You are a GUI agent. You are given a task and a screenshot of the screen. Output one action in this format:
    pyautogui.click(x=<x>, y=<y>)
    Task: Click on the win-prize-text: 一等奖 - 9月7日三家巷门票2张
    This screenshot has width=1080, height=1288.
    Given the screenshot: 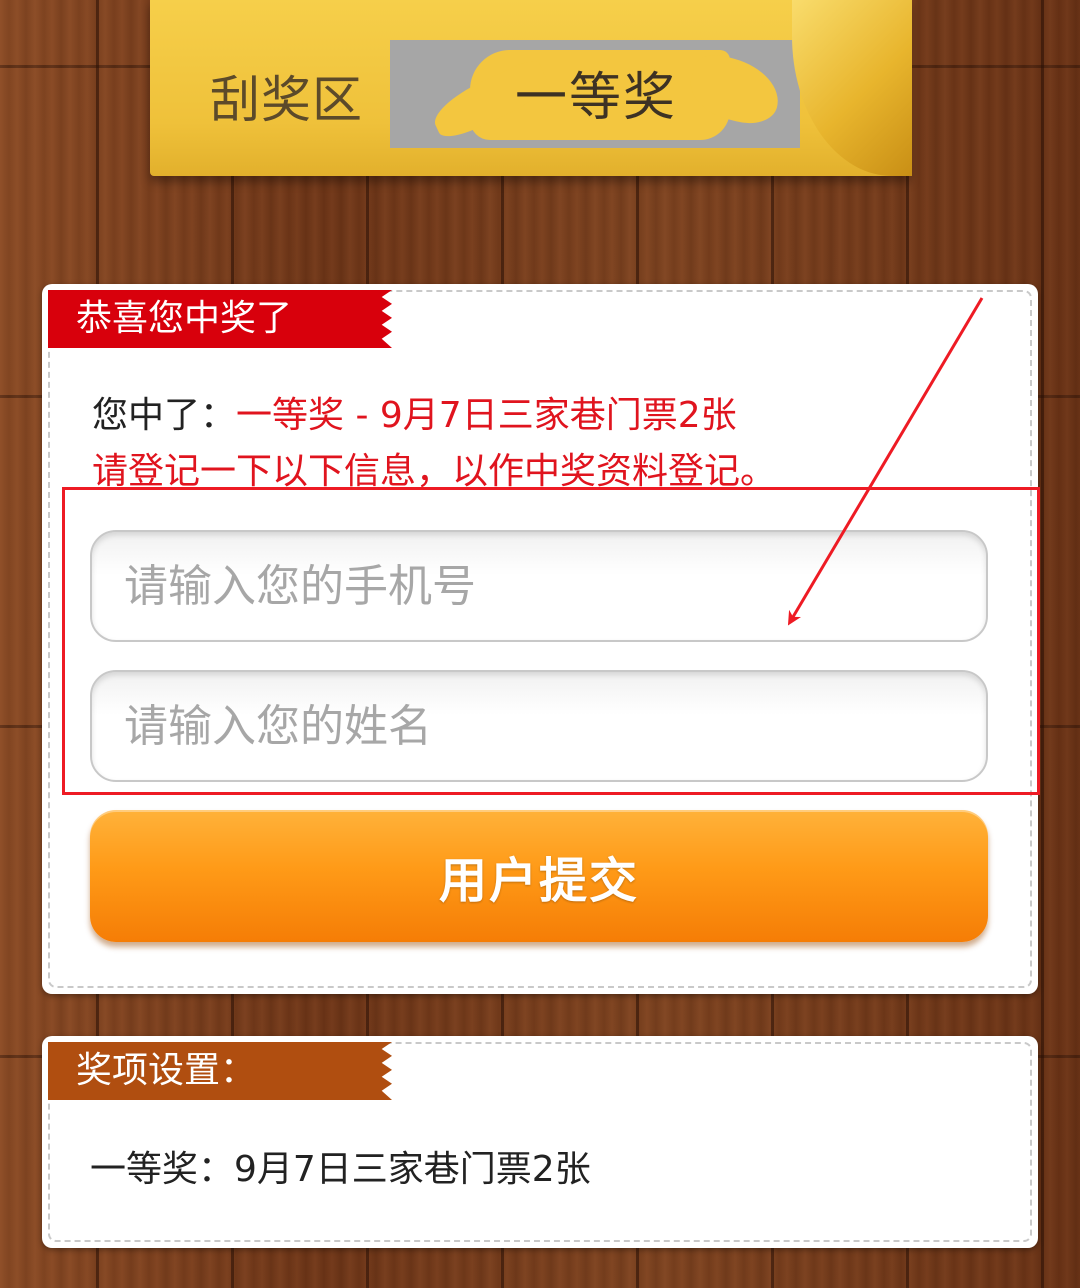 What is the action you would take?
    pyautogui.click(x=486, y=415)
    